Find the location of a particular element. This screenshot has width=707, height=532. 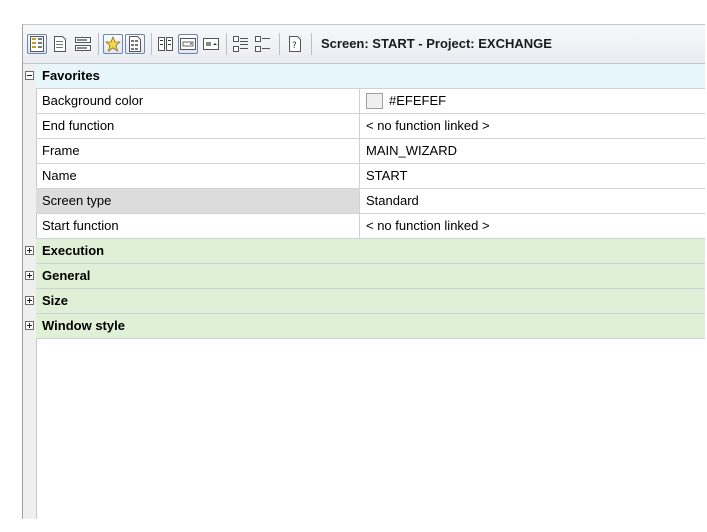

property-row-screen-type: Screen type Standard is located at coordinates (370, 201).